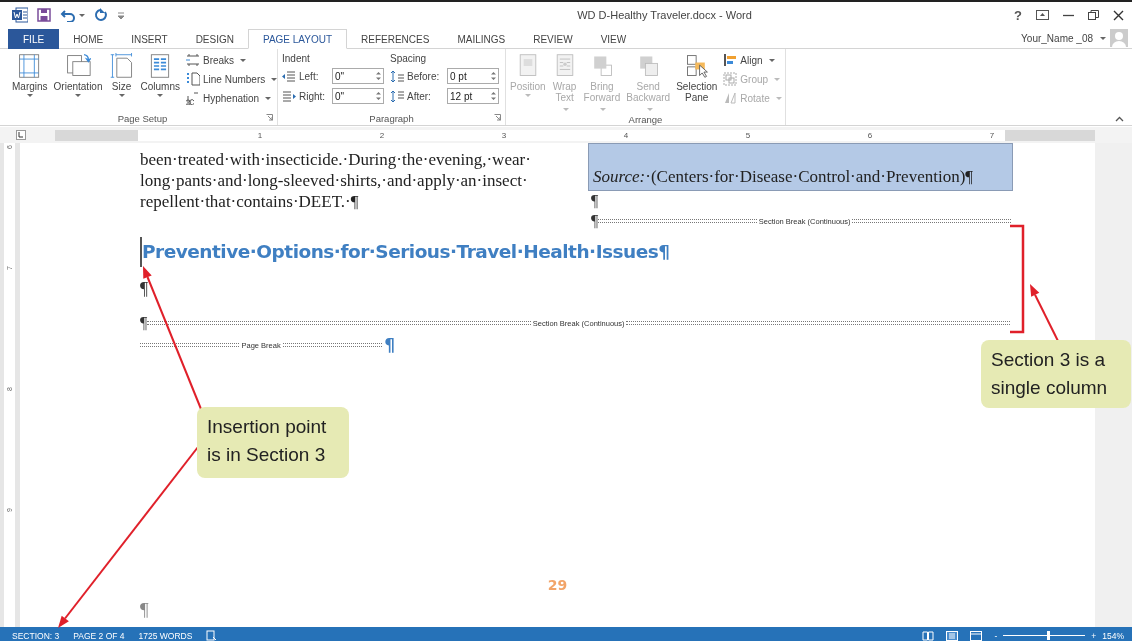  Describe the element at coordinates (192, 98) in the screenshot. I see `hyphenation-icon` at that location.